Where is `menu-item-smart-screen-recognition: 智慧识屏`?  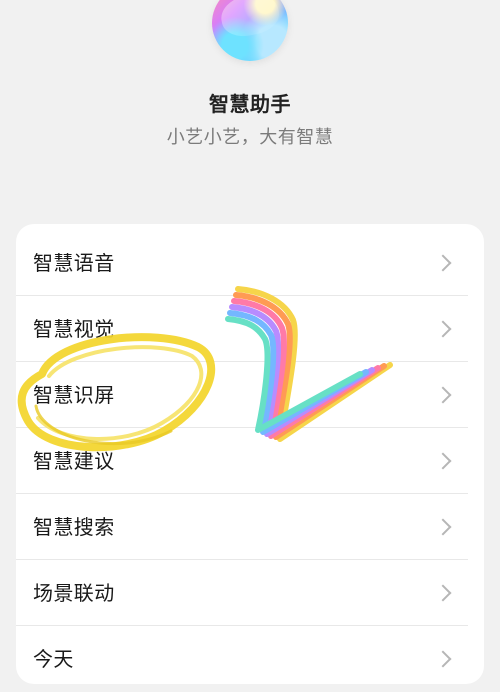
menu-item-smart-screen-recognition: 智慧识屏 is located at coordinates (242, 395).